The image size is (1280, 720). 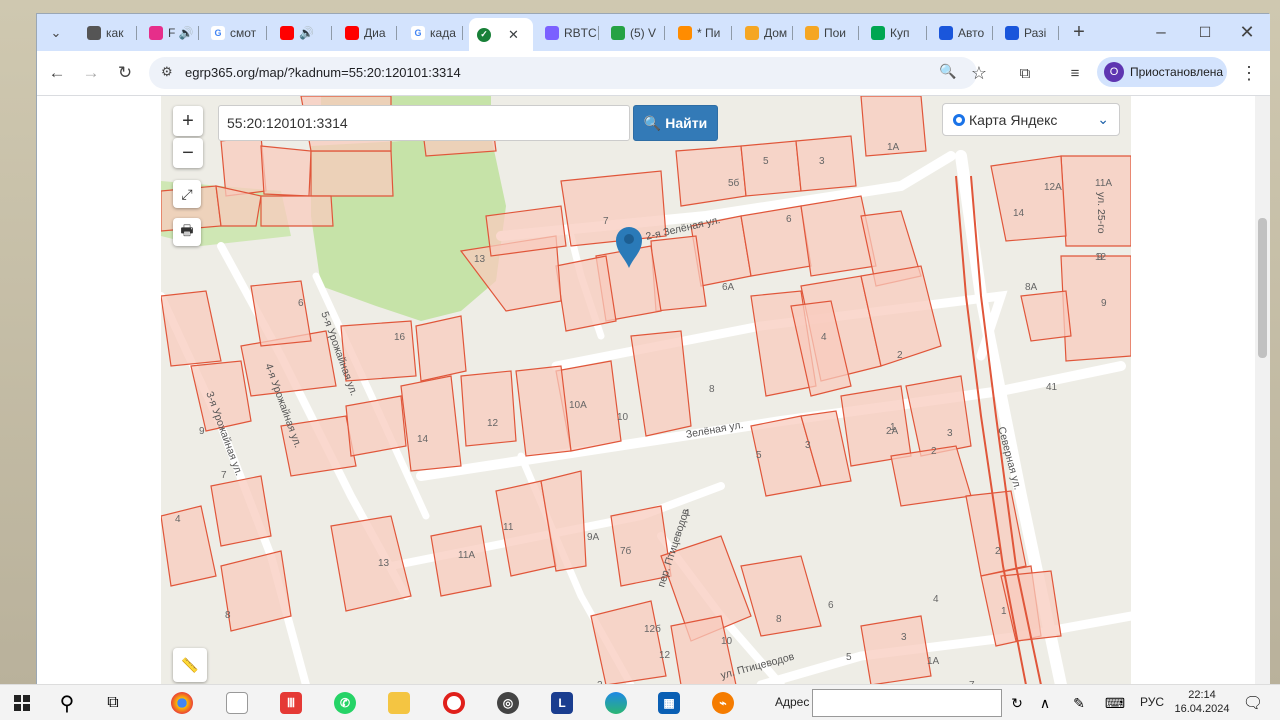 I want to click on search-icon: 🔍, so click(x=652, y=122).